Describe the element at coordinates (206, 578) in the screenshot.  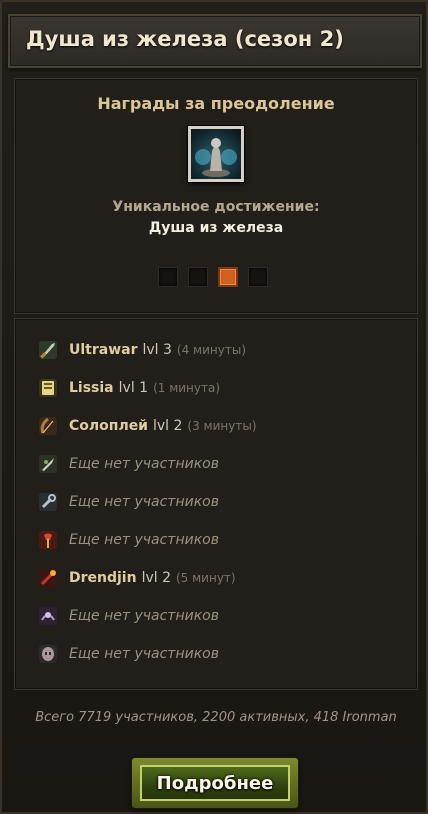
I see `player-time: (5 минут)` at that location.